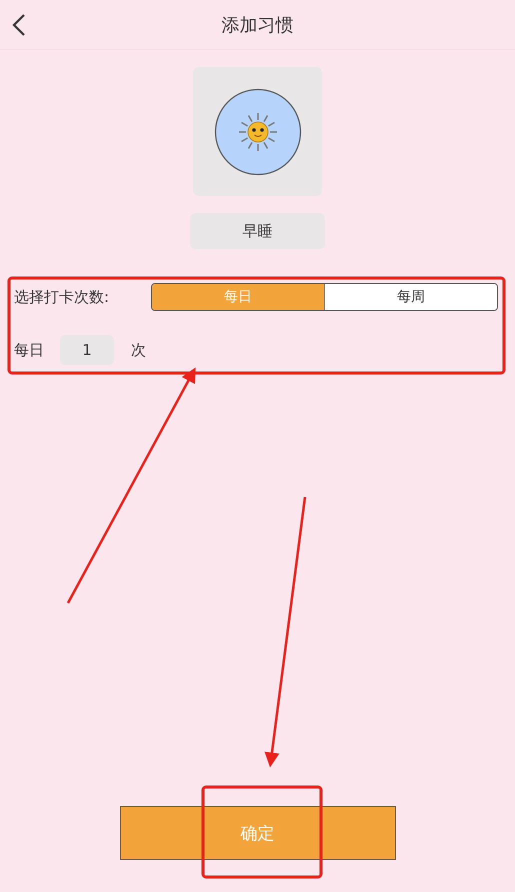 The image size is (515, 892). I want to click on count-prefix: 每日, so click(29, 350).